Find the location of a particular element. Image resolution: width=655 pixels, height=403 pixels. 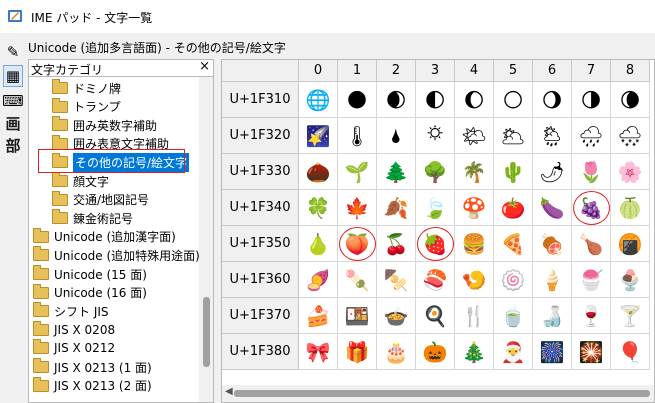

tree-item: JIS X 0212 is located at coordinates (74, 348).